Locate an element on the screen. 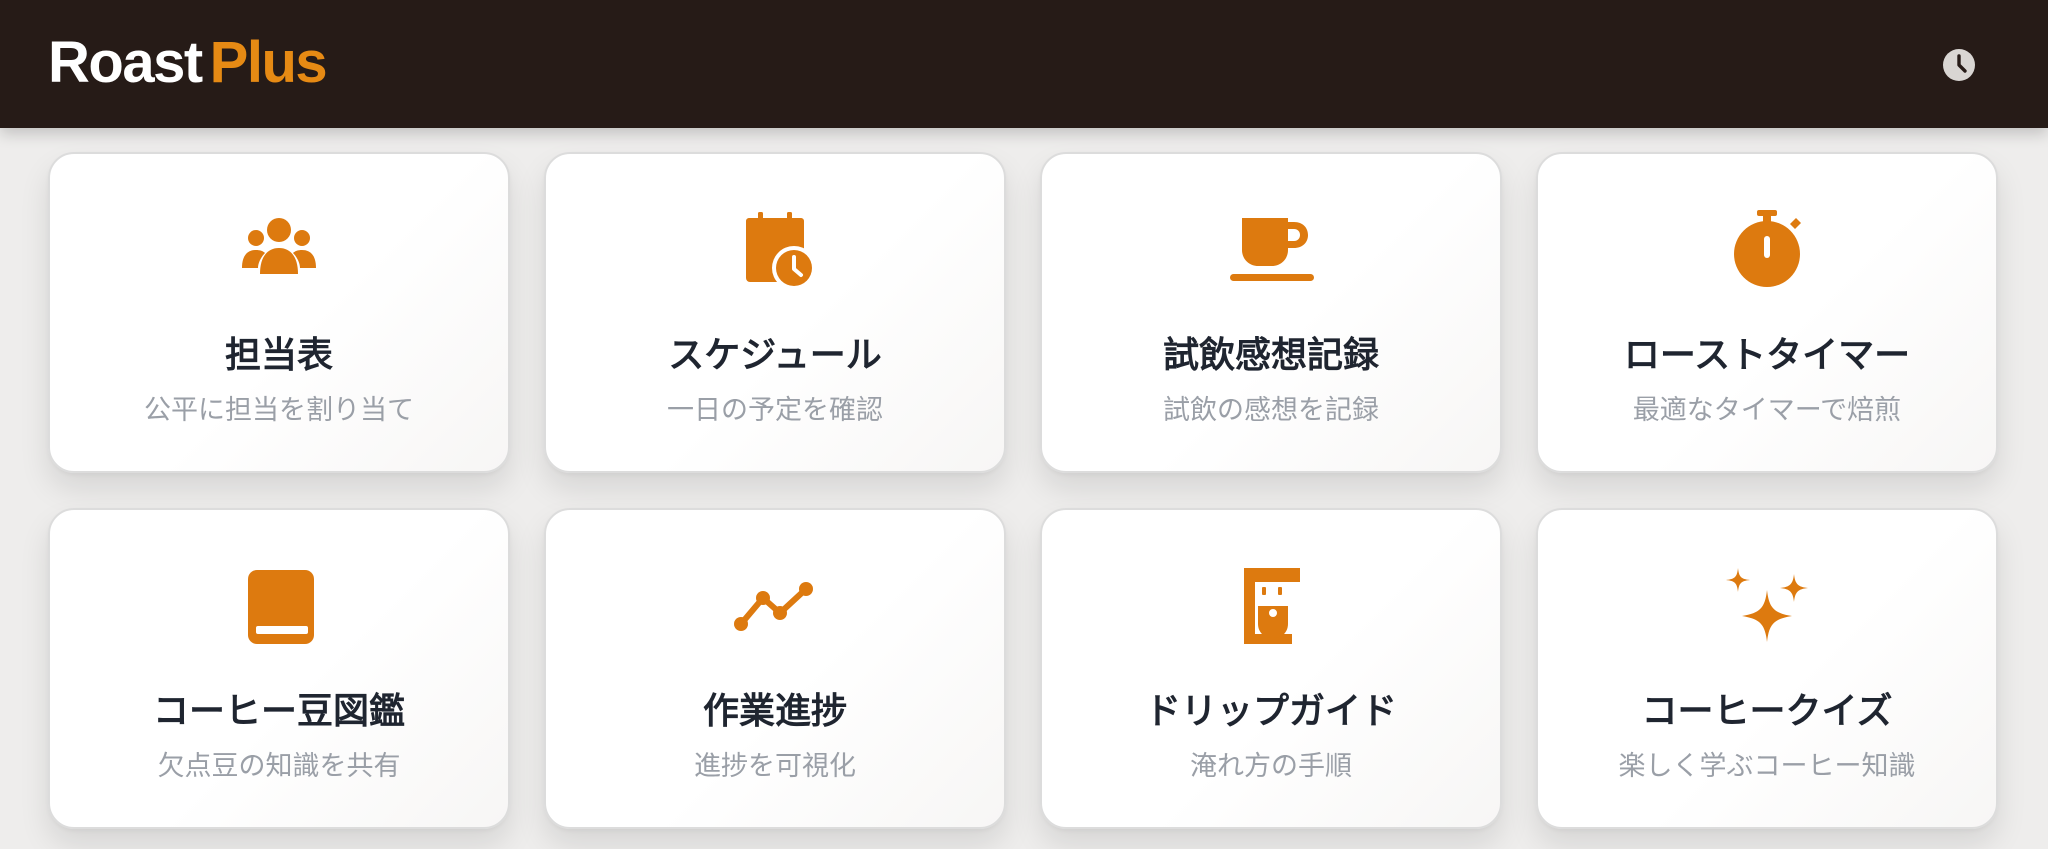 This screenshot has width=2048, height=849. logo-text-roast: Roast is located at coordinates (125, 62).